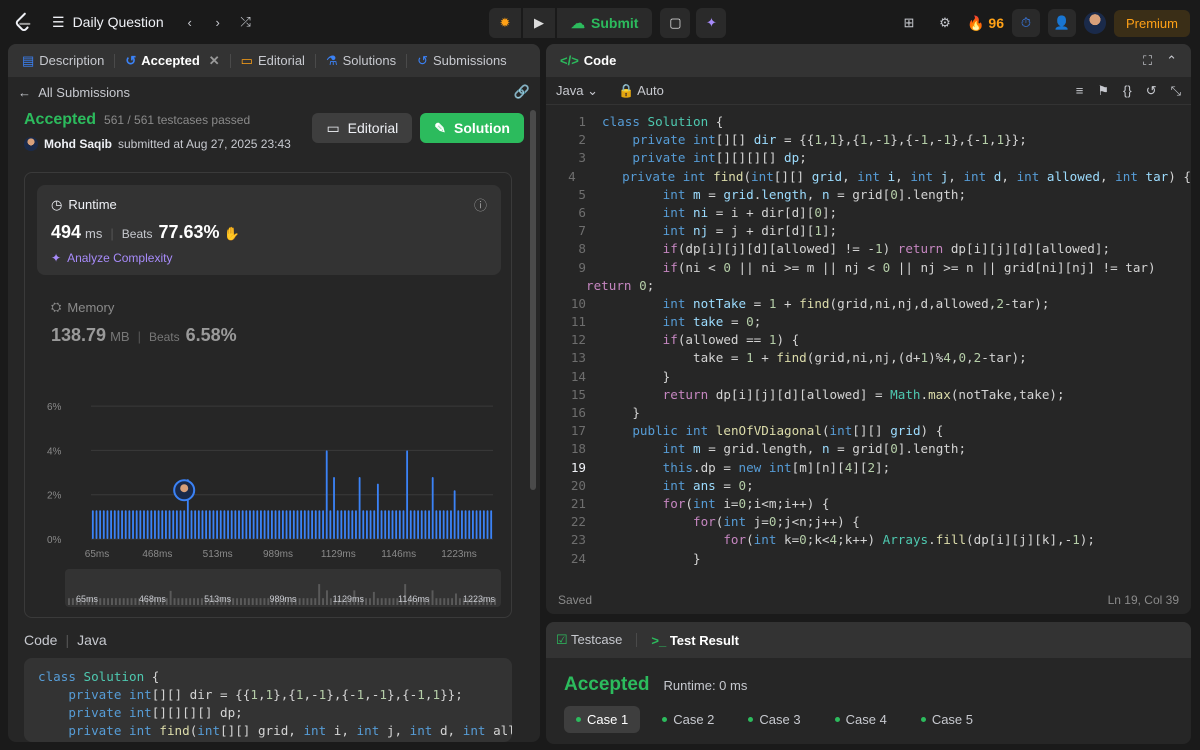 This screenshot has height=750, width=1200. What do you see at coordinates (659, 640) in the screenshot?
I see `terminal-icon: >_` at bounding box center [659, 640].